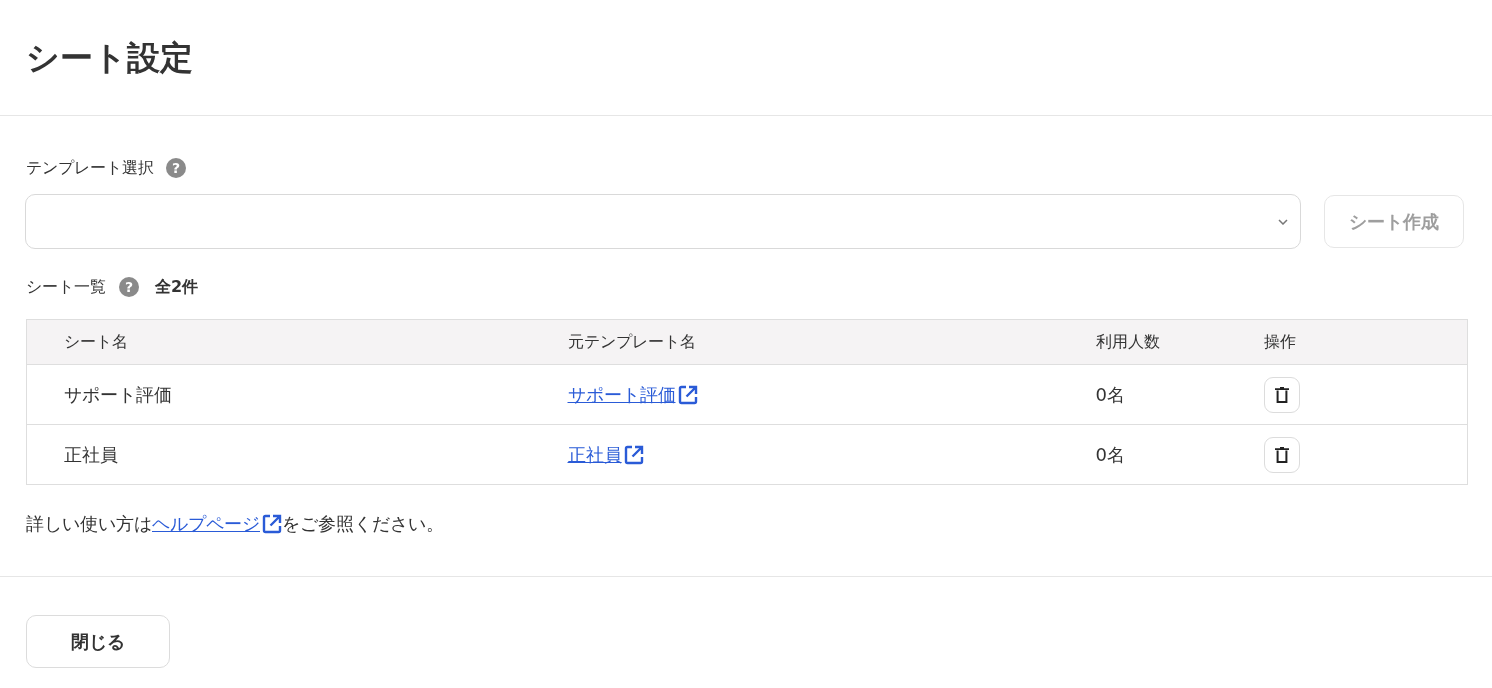 The image size is (1492, 688). I want to click on help-text: 詳しい使い方はヘルプページ をご参照ください。, so click(235, 524).